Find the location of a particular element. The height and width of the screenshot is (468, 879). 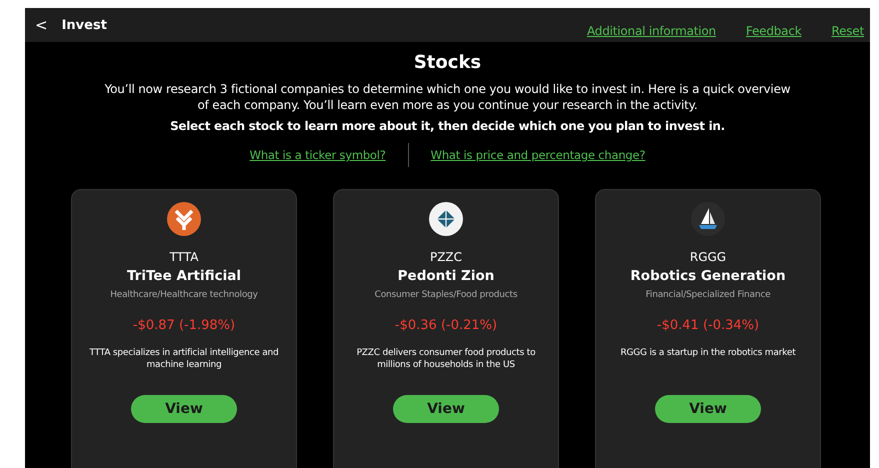

company-name: Robotics Generation is located at coordinates (708, 276).